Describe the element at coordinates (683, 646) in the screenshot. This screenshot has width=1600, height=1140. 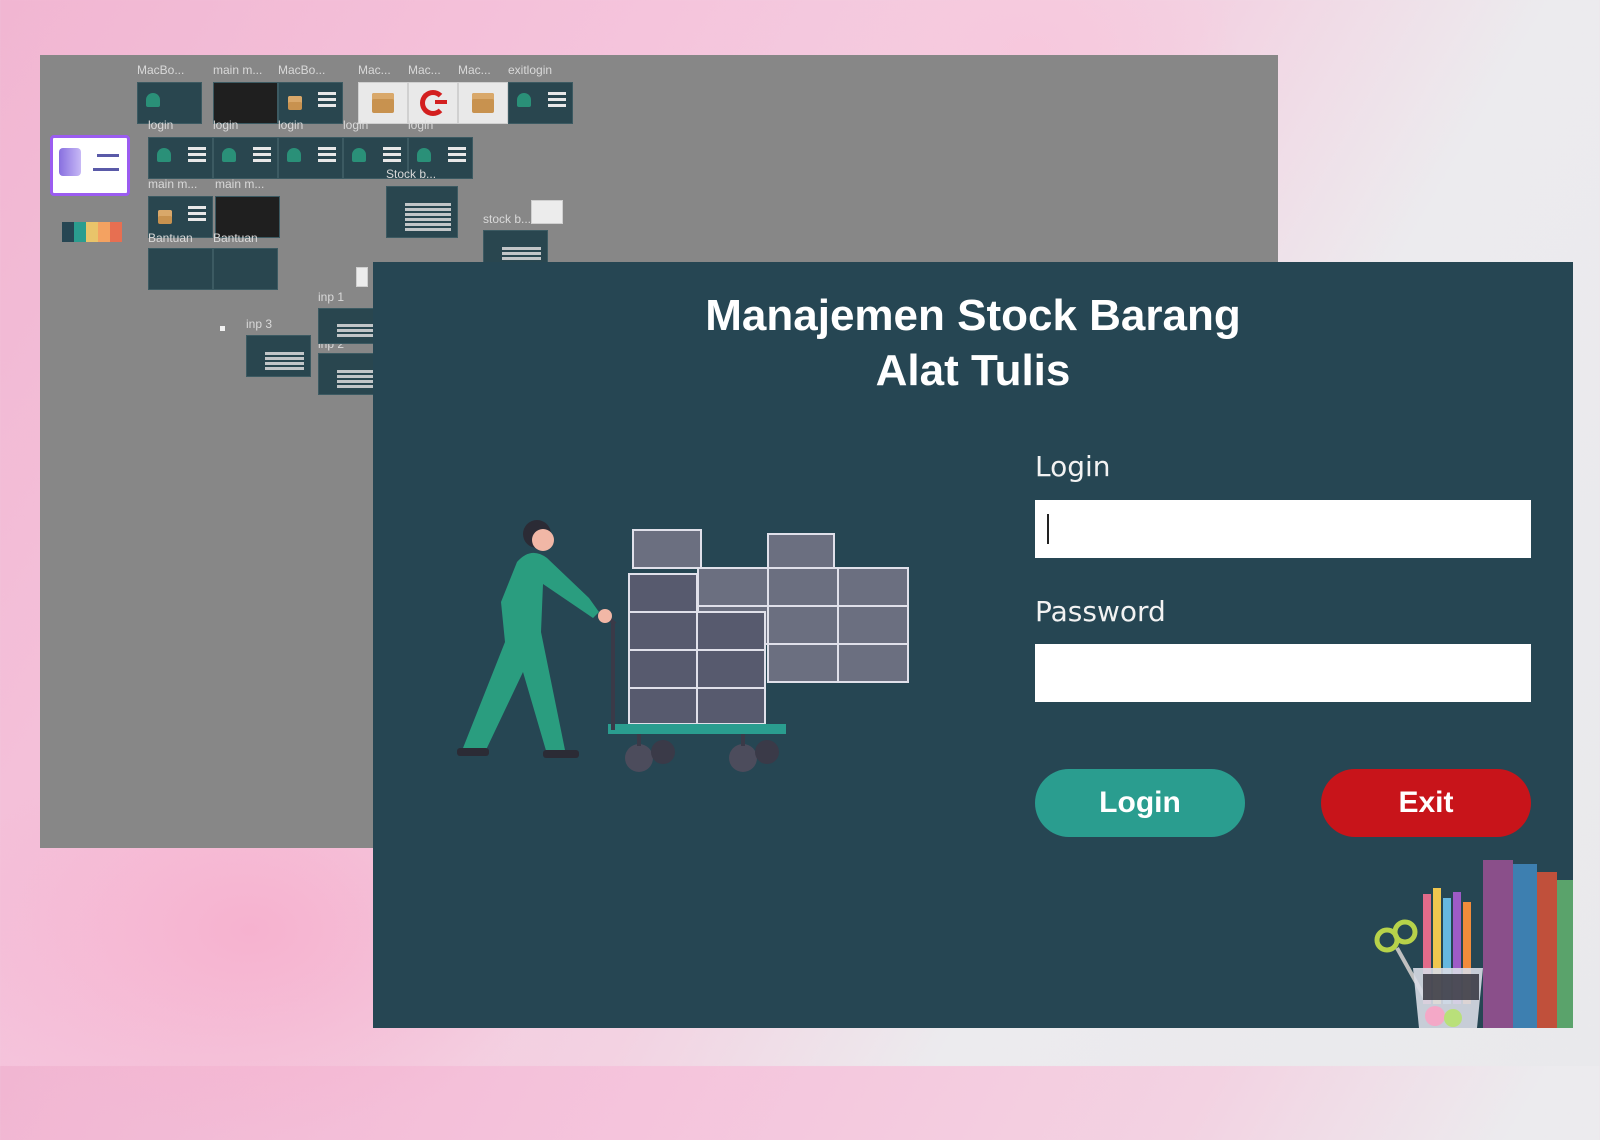
I see `warehouse-worker-illustration` at that location.